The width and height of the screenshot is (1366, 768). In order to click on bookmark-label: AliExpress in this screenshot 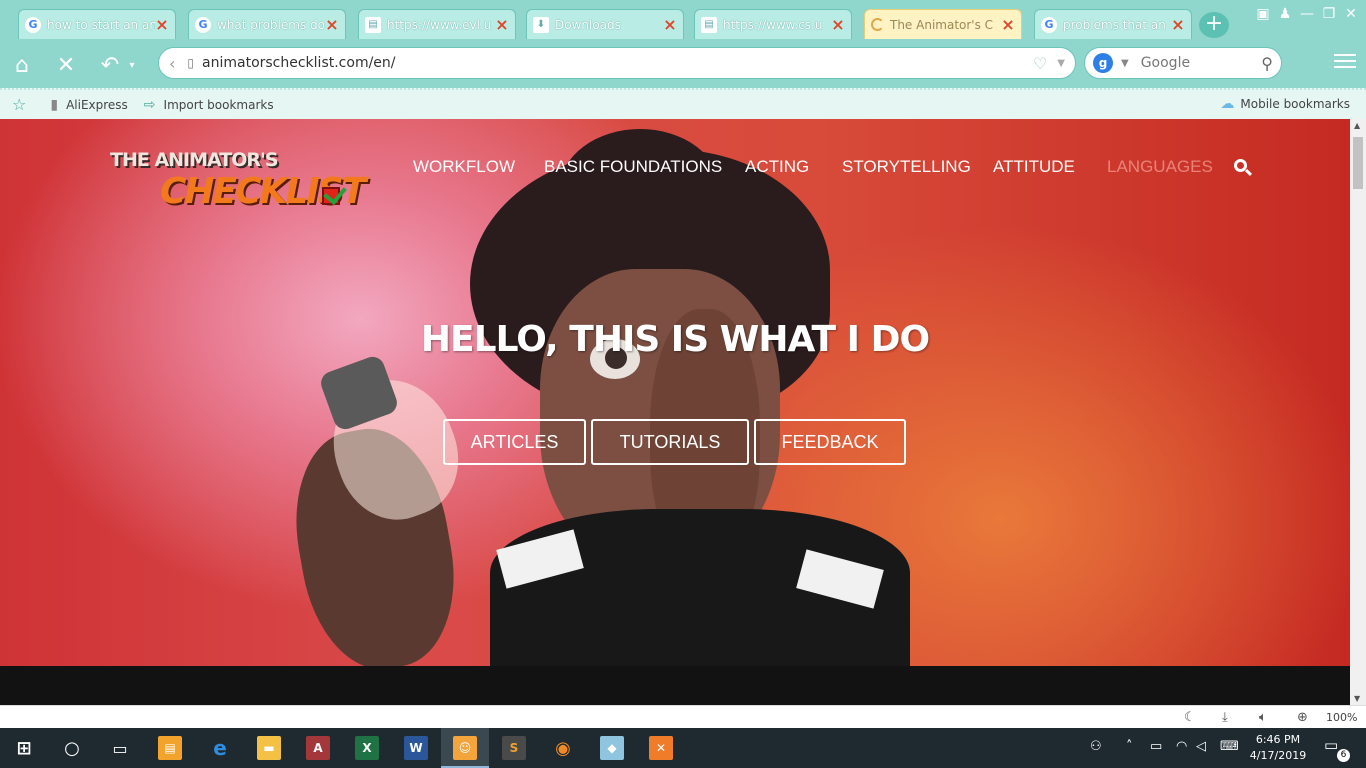, I will do `click(97, 104)`.